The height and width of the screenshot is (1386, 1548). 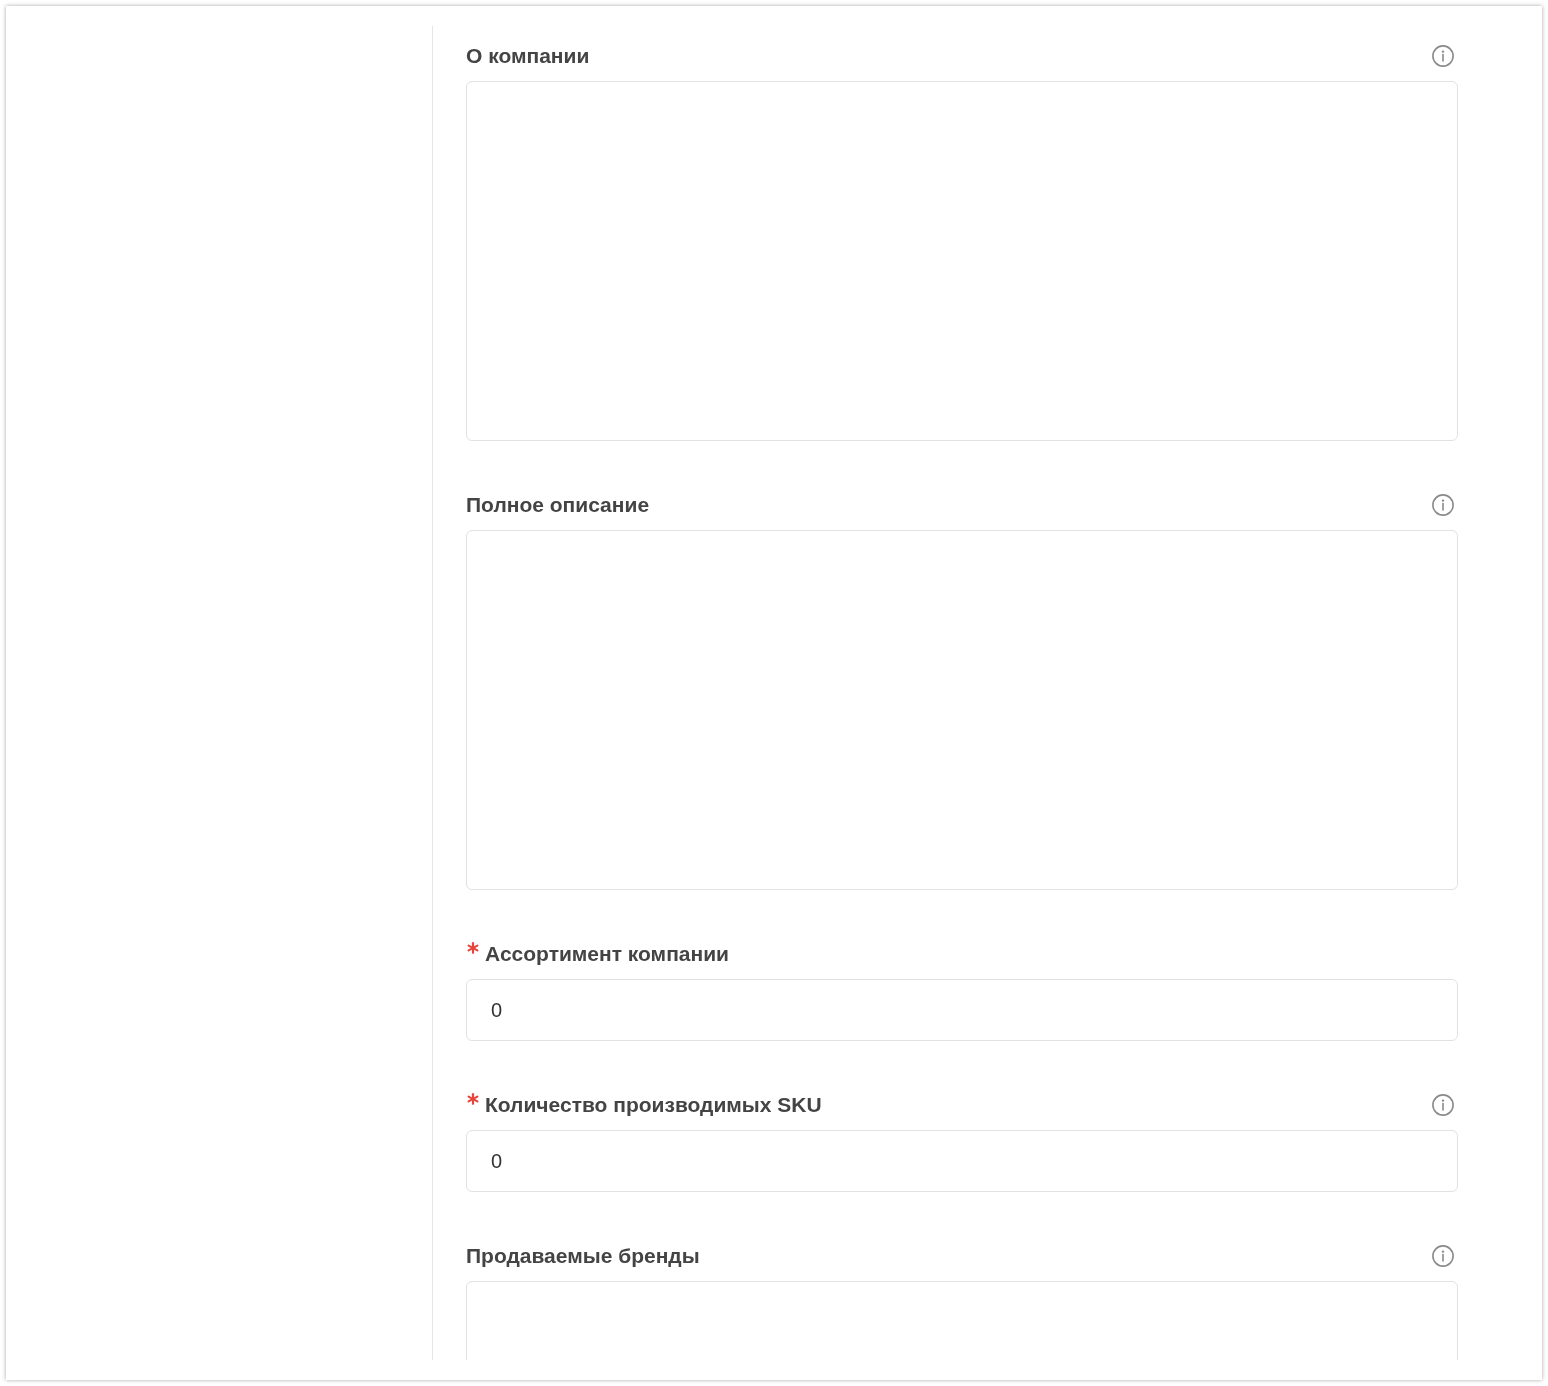 I want to click on field-label: Продаваемые бренды, so click(x=583, y=1256).